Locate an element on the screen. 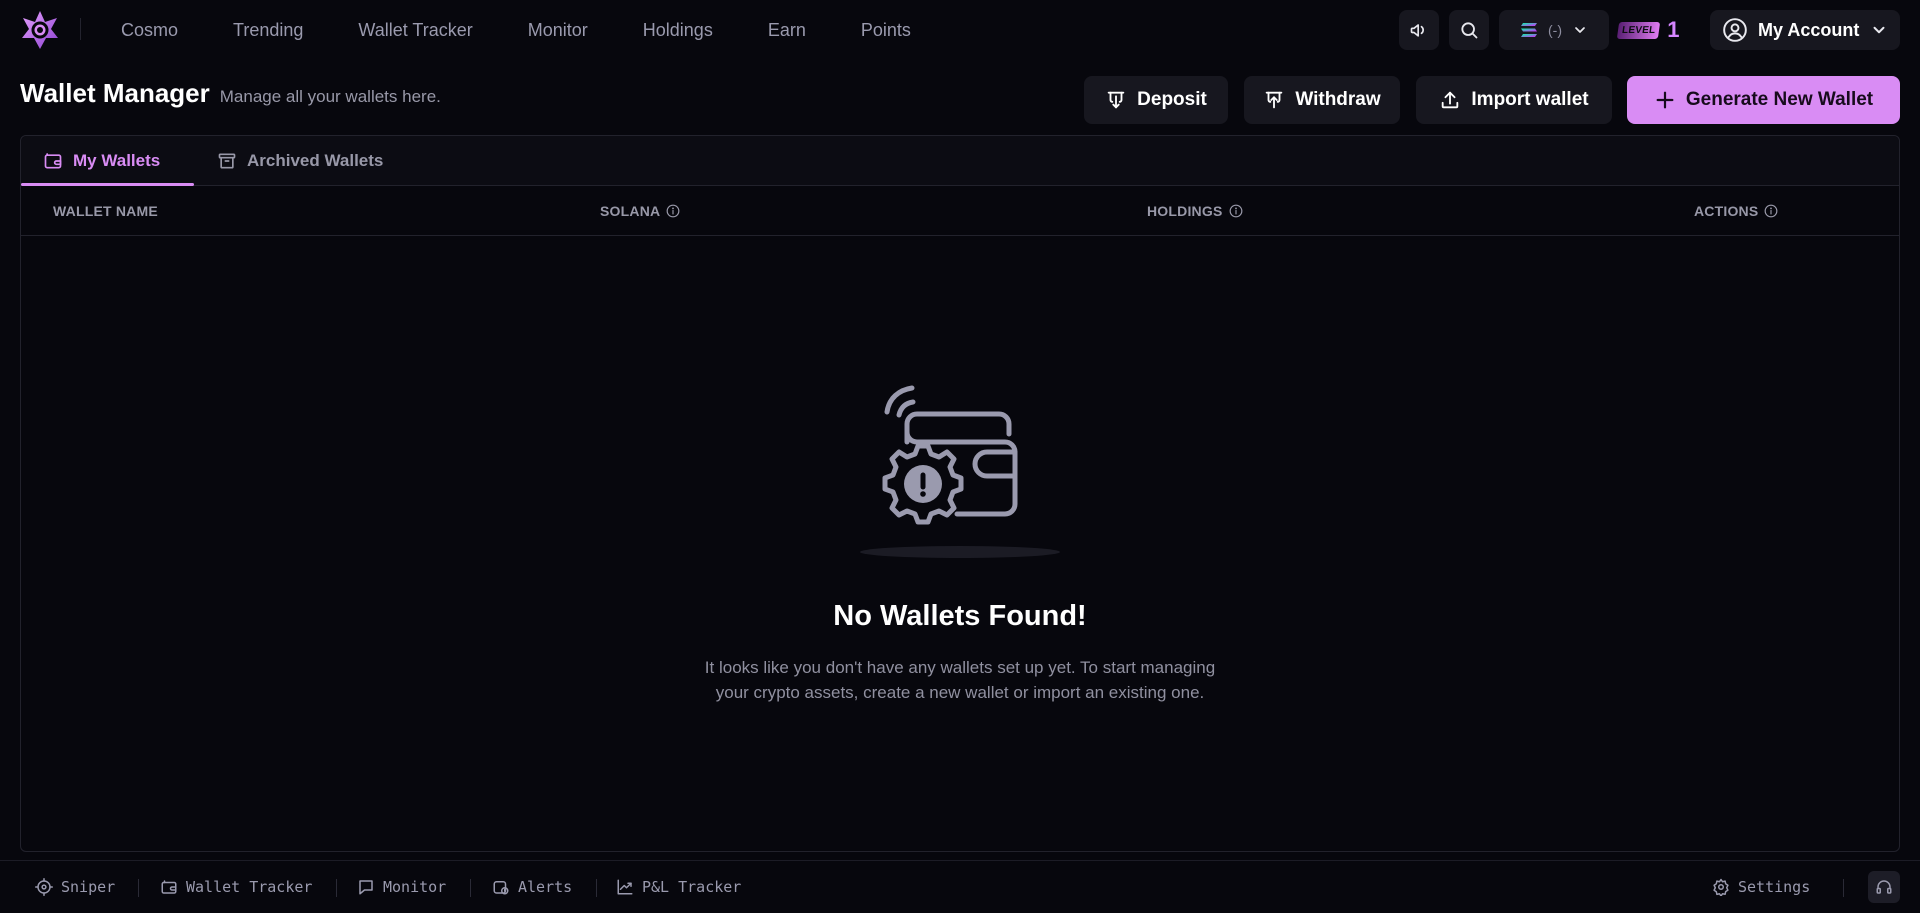  bottom-alerts: Alerts is located at coordinates (532, 887).